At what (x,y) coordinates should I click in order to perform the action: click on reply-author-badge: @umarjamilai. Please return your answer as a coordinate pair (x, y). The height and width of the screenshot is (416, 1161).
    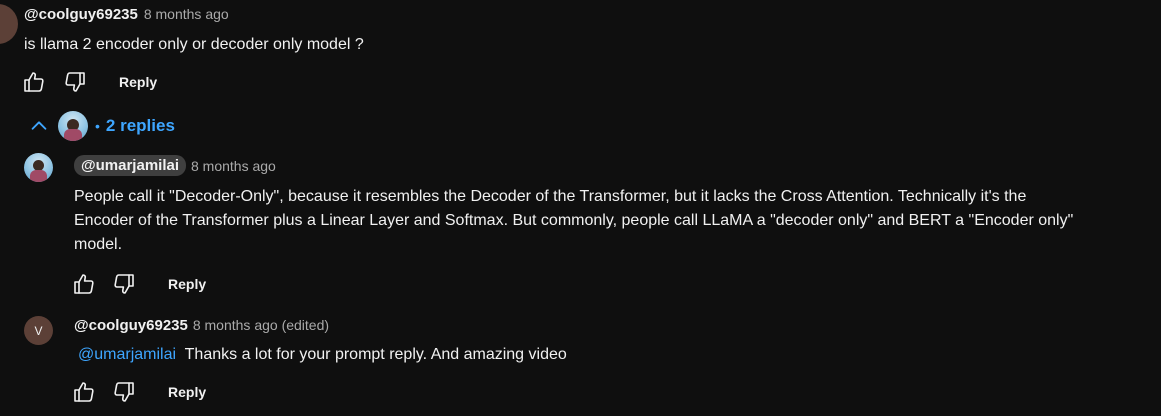
    Looking at the image, I should click on (130, 165).